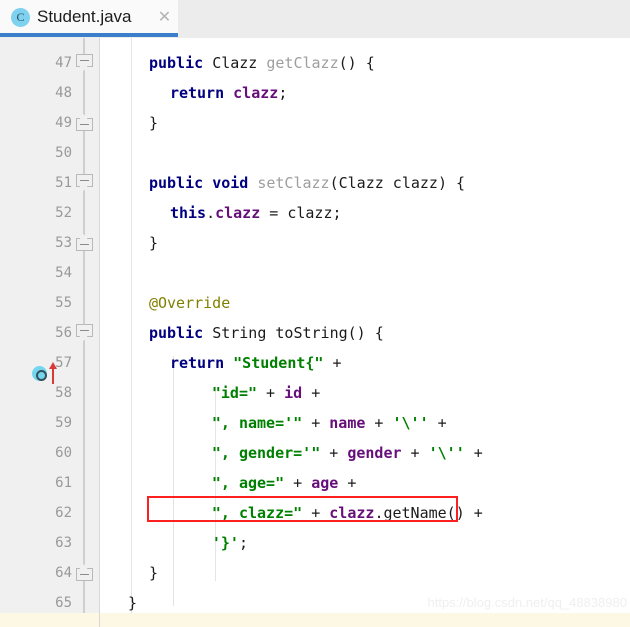  Describe the element at coordinates (257, 513) in the screenshot. I see `code-token: ", clazz="` at that location.